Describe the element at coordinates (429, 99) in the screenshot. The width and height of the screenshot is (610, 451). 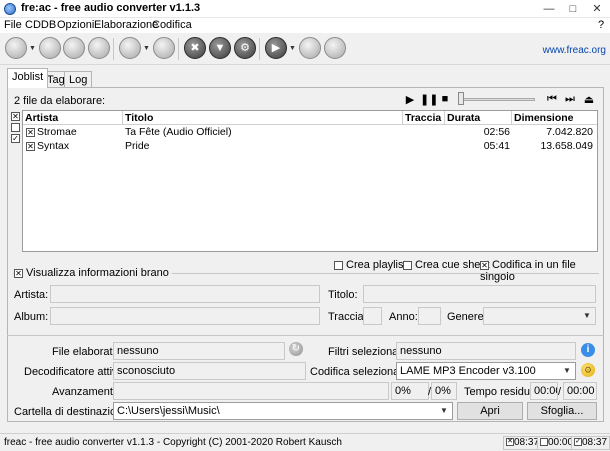
I see `pause-icon: ❚❚` at that location.